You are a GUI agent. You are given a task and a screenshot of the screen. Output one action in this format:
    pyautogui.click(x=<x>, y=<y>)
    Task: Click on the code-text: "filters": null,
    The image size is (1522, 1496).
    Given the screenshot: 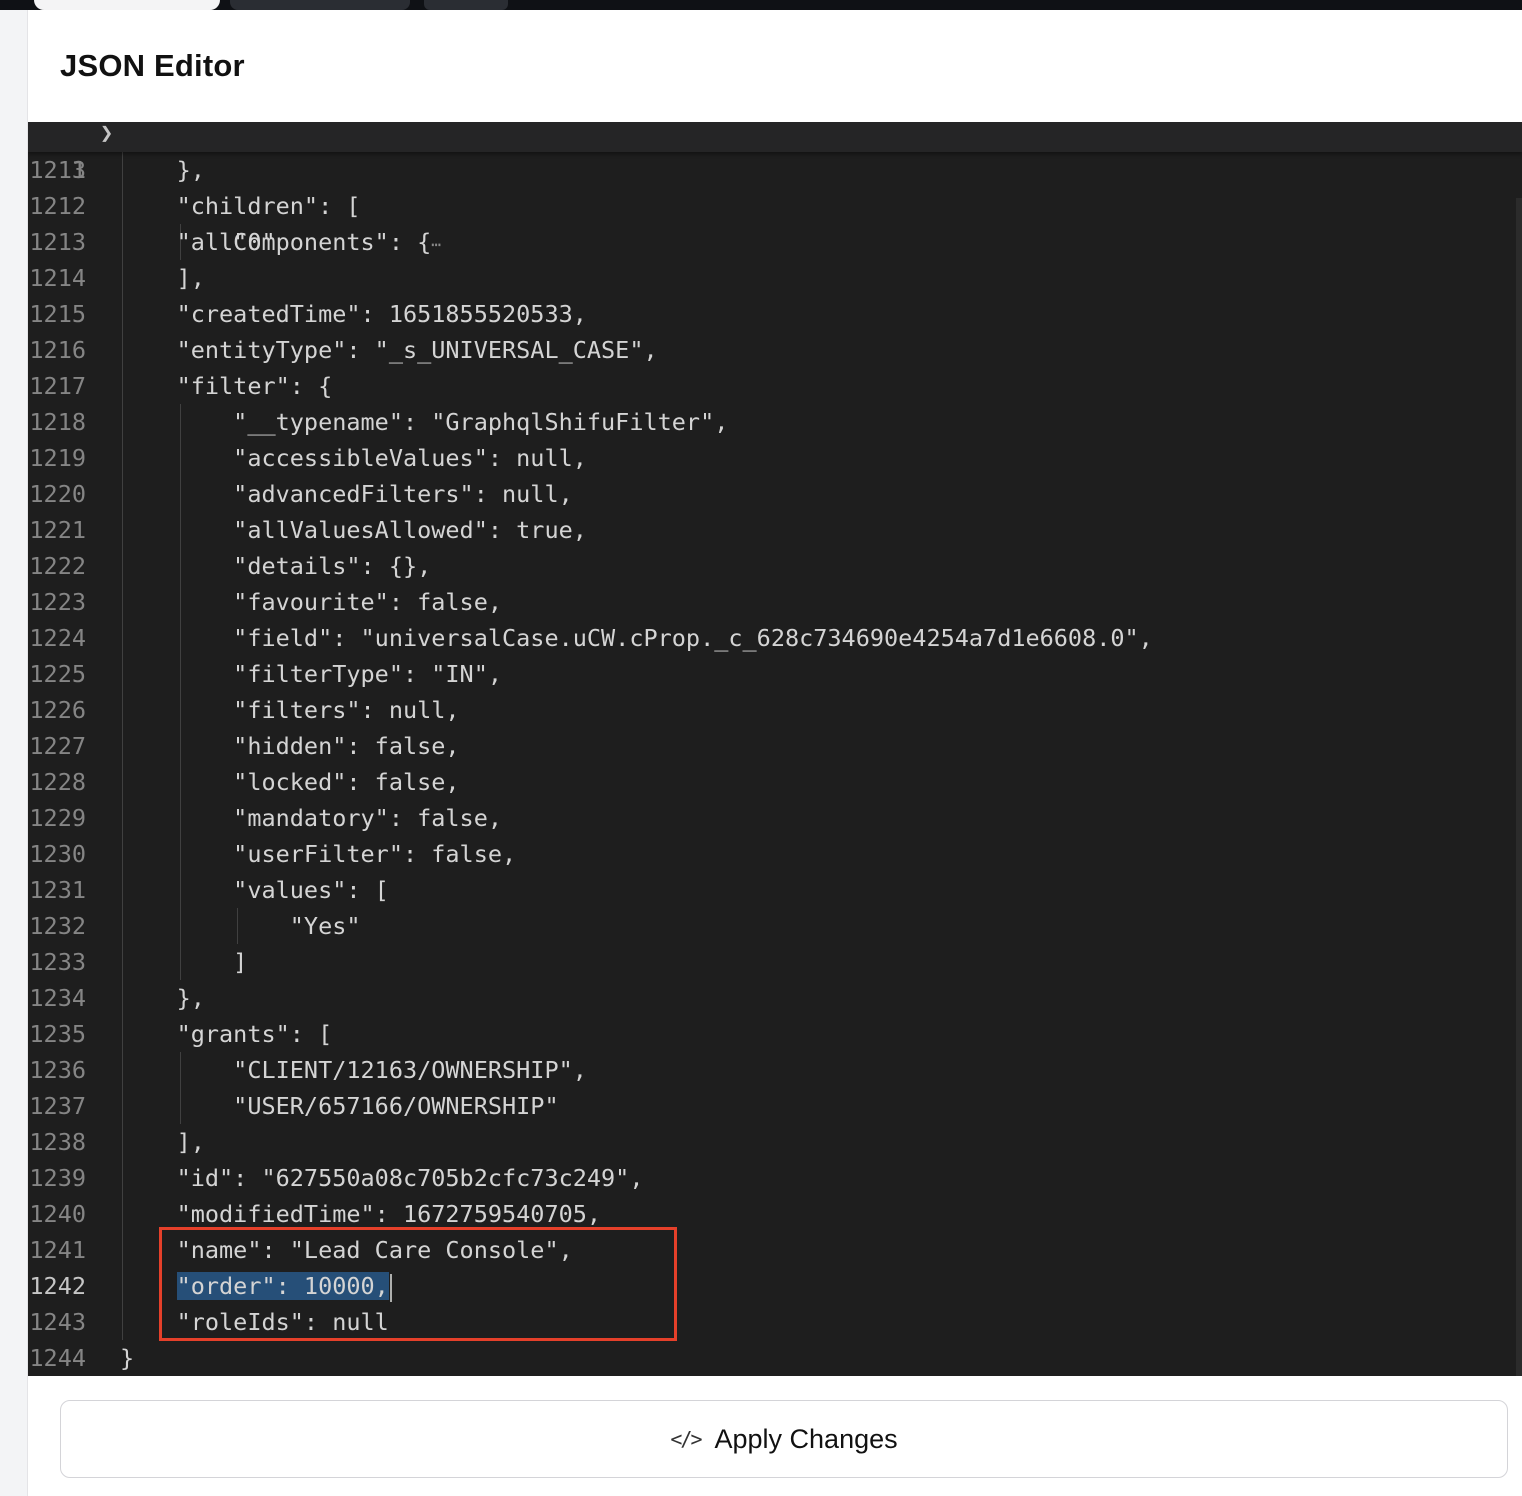 What is the action you would take?
    pyautogui.click(x=290, y=710)
    